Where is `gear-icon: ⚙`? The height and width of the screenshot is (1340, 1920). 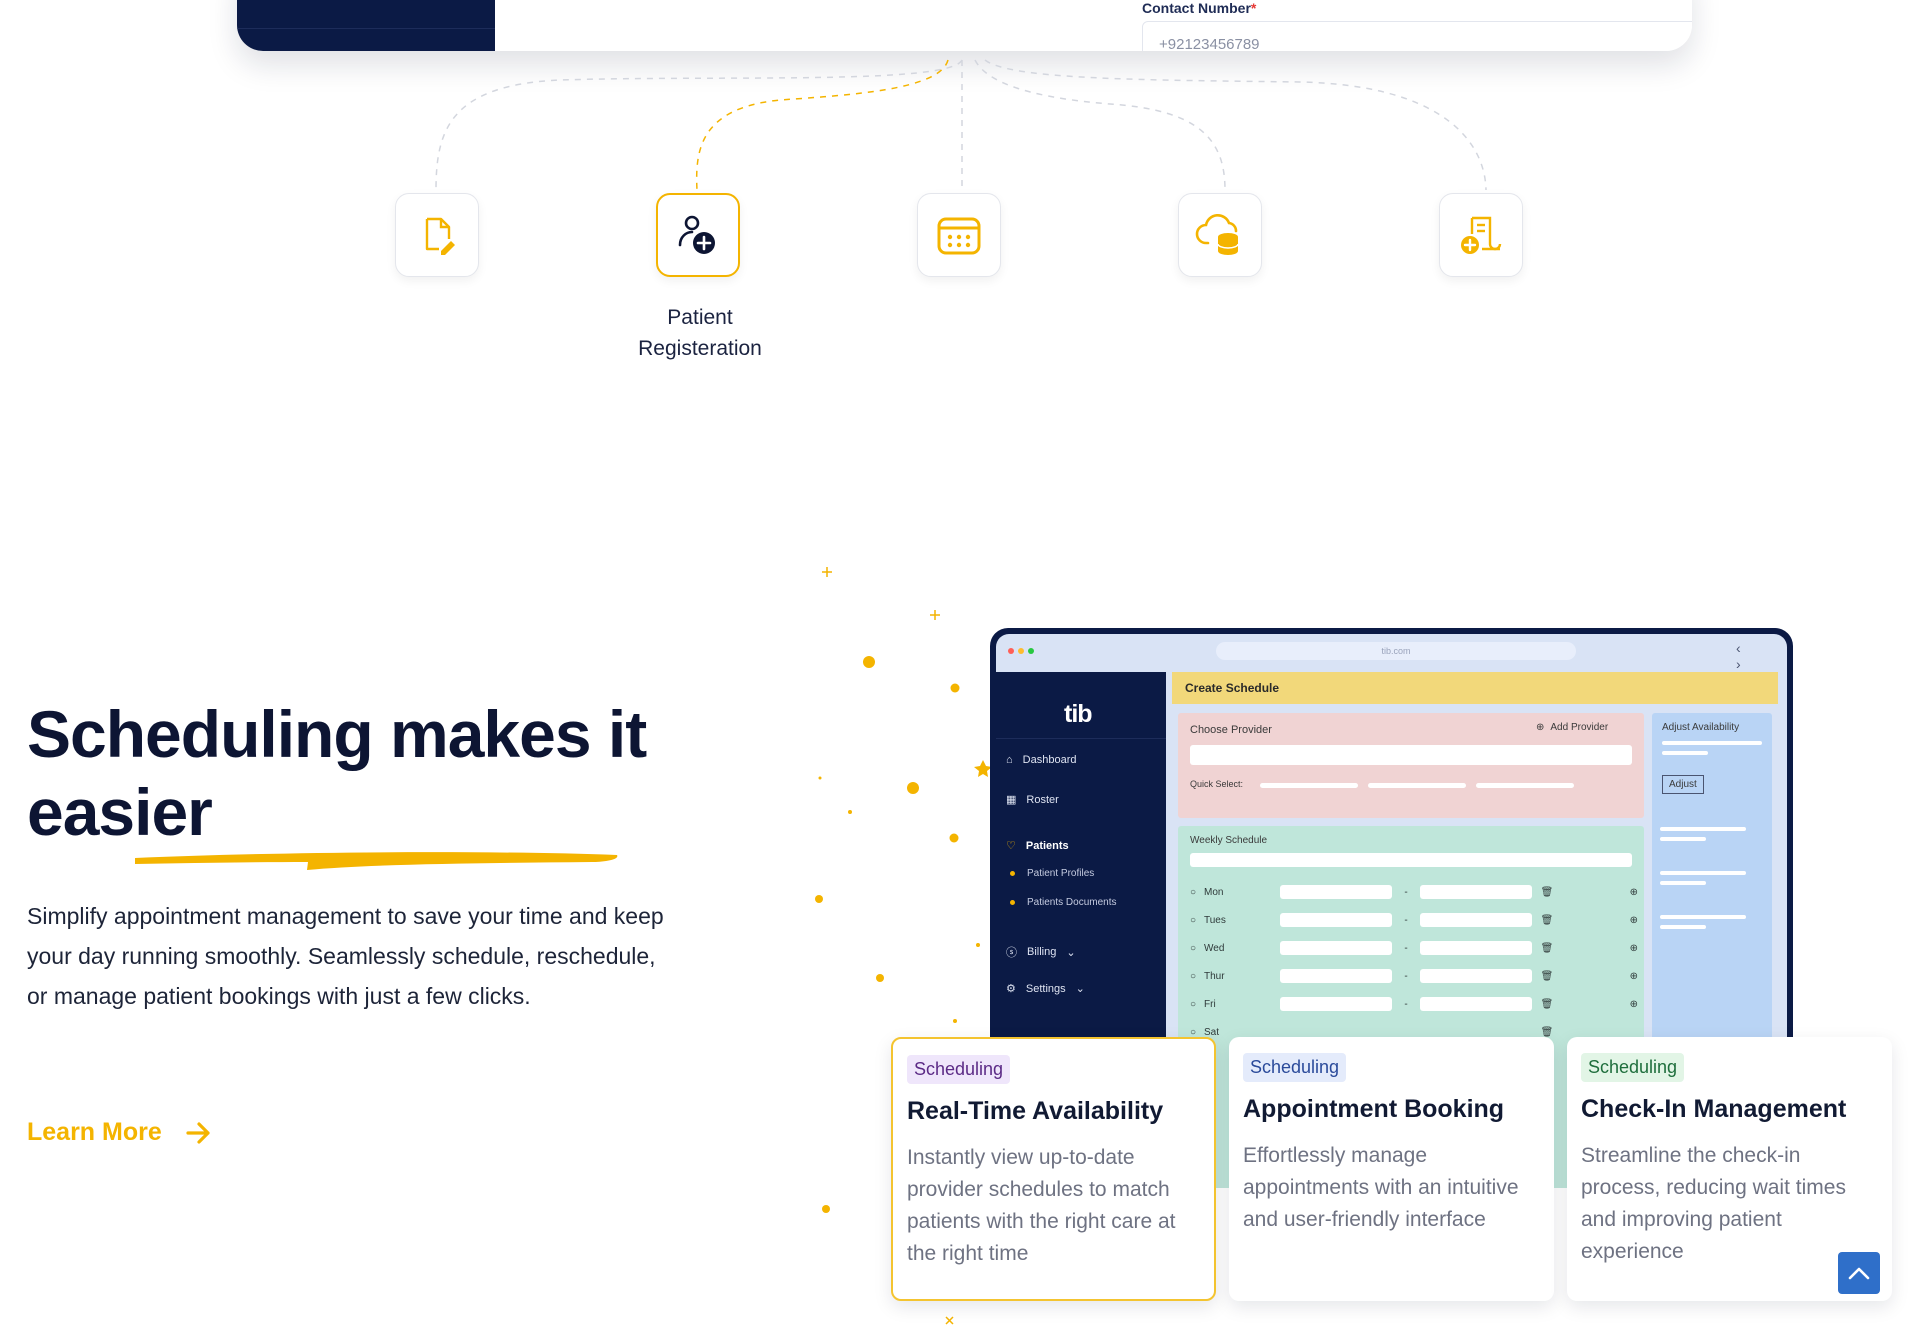 gear-icon: ⚙ is located at coordinates (1011, 989).